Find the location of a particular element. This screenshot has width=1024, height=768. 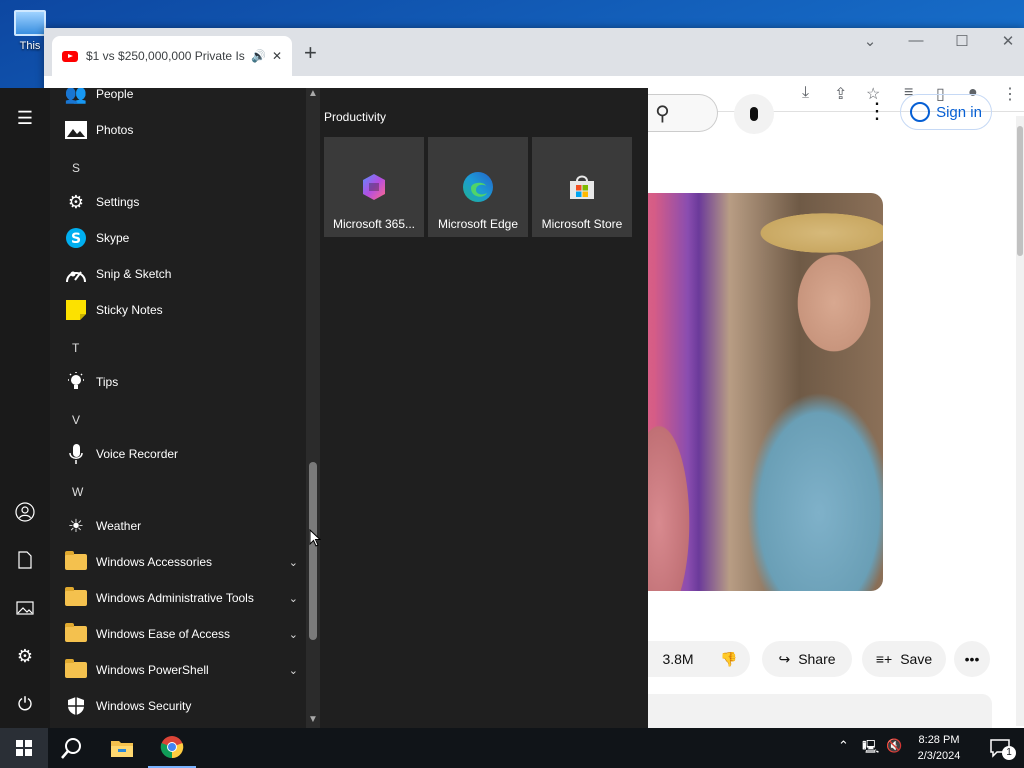

app-item-windows-security: Windows Security is located at coordinates (178, 706).